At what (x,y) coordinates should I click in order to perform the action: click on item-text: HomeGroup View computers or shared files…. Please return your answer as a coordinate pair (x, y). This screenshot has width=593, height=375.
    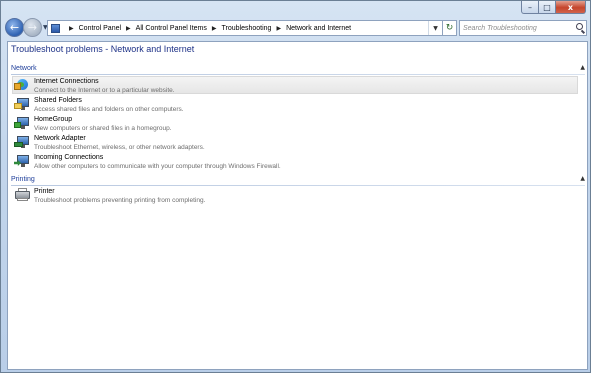
    Looking at the image, I should click on (103, 124).